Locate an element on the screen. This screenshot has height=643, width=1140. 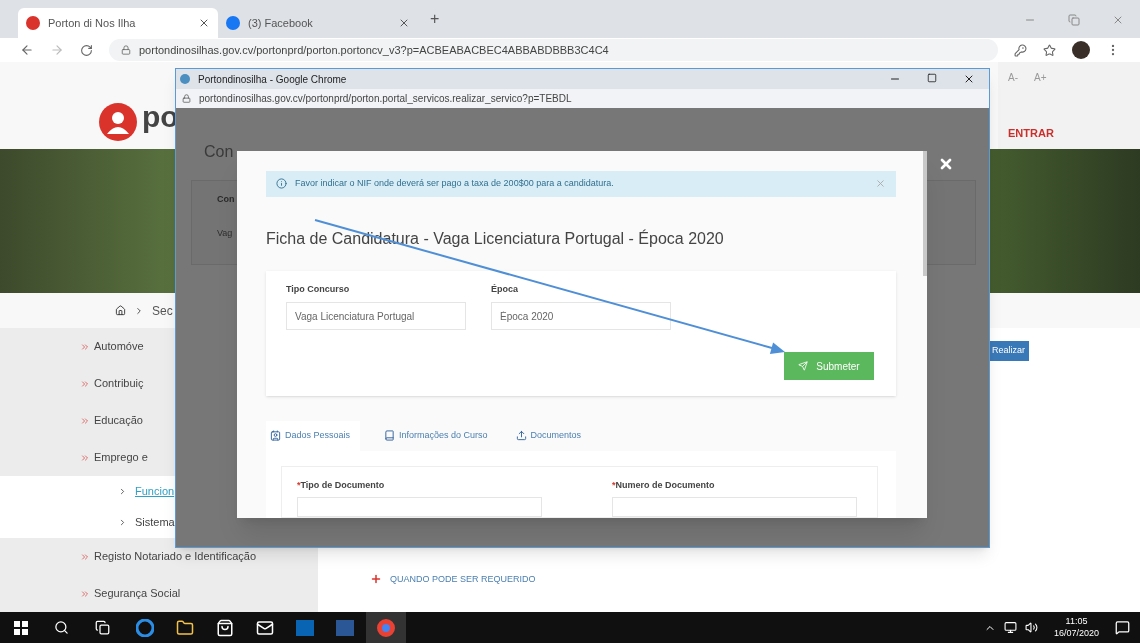
browser-icon is located at coordinates (145, 627).